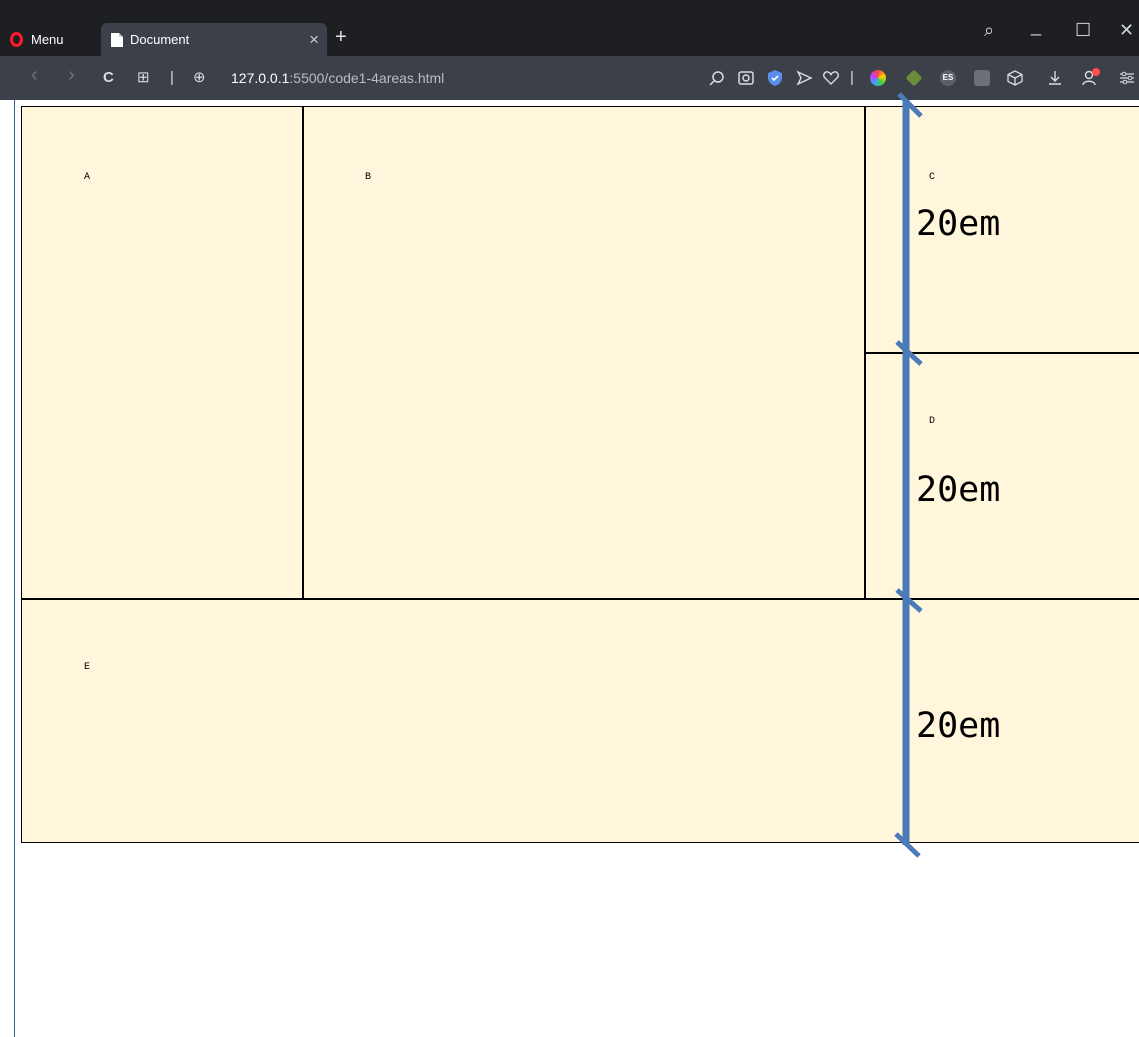 The image size is (1139, 1037). Describe the element at coordinates (199, 78) in the screenshot. I see `site-info-icon: ⊕` at that location.